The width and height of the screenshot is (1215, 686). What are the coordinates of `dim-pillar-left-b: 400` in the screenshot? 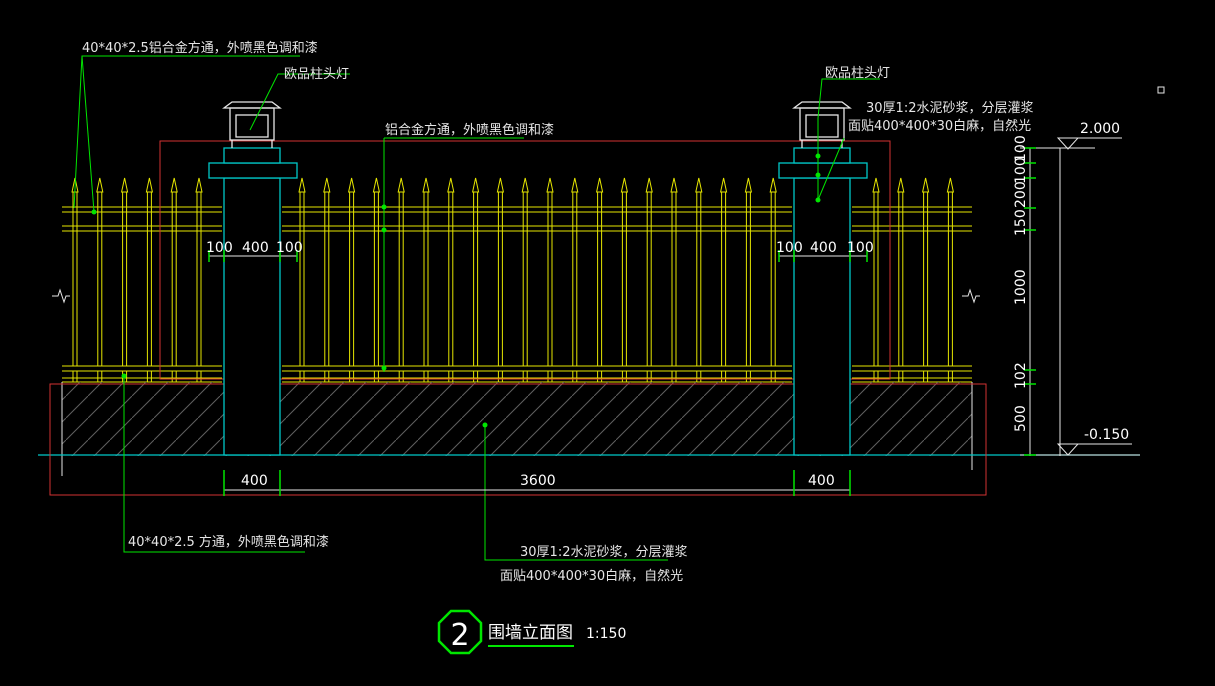 It's located at (255, 248).